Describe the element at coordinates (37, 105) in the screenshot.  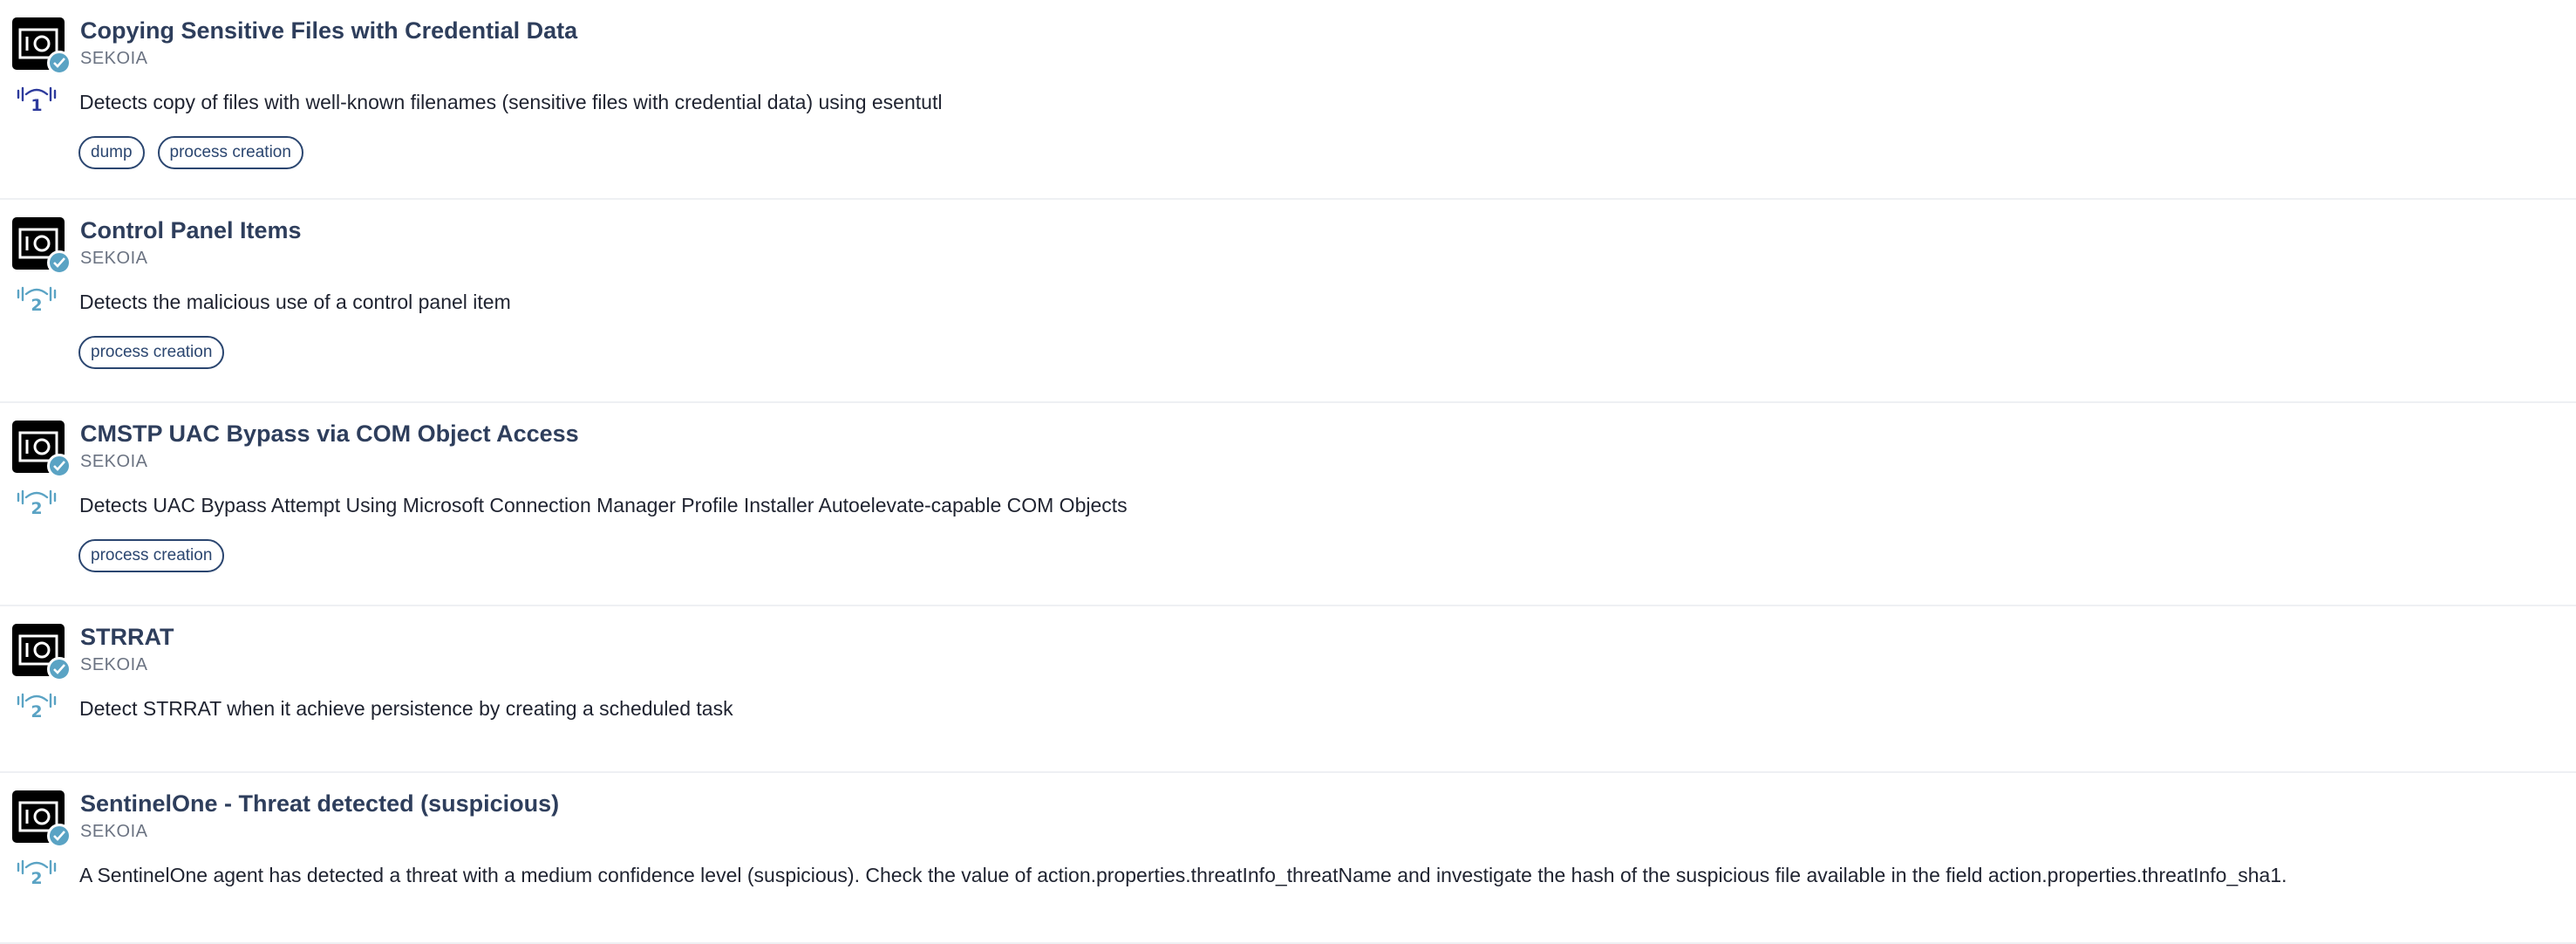
I see `level-number: 1` at that location.